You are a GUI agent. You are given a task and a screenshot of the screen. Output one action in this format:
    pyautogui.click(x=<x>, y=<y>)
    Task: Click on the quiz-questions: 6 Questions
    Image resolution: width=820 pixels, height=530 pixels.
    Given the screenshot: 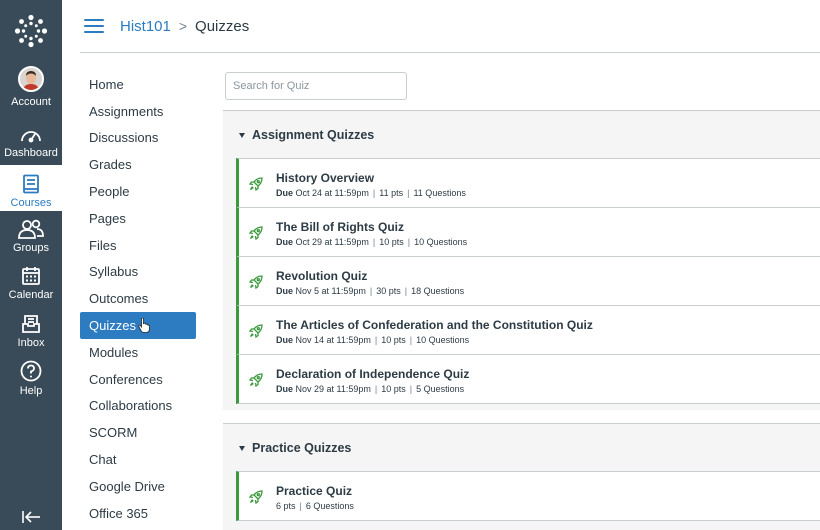 What is the action you would take?
    pyautogui.click(x=329, y=506)
    